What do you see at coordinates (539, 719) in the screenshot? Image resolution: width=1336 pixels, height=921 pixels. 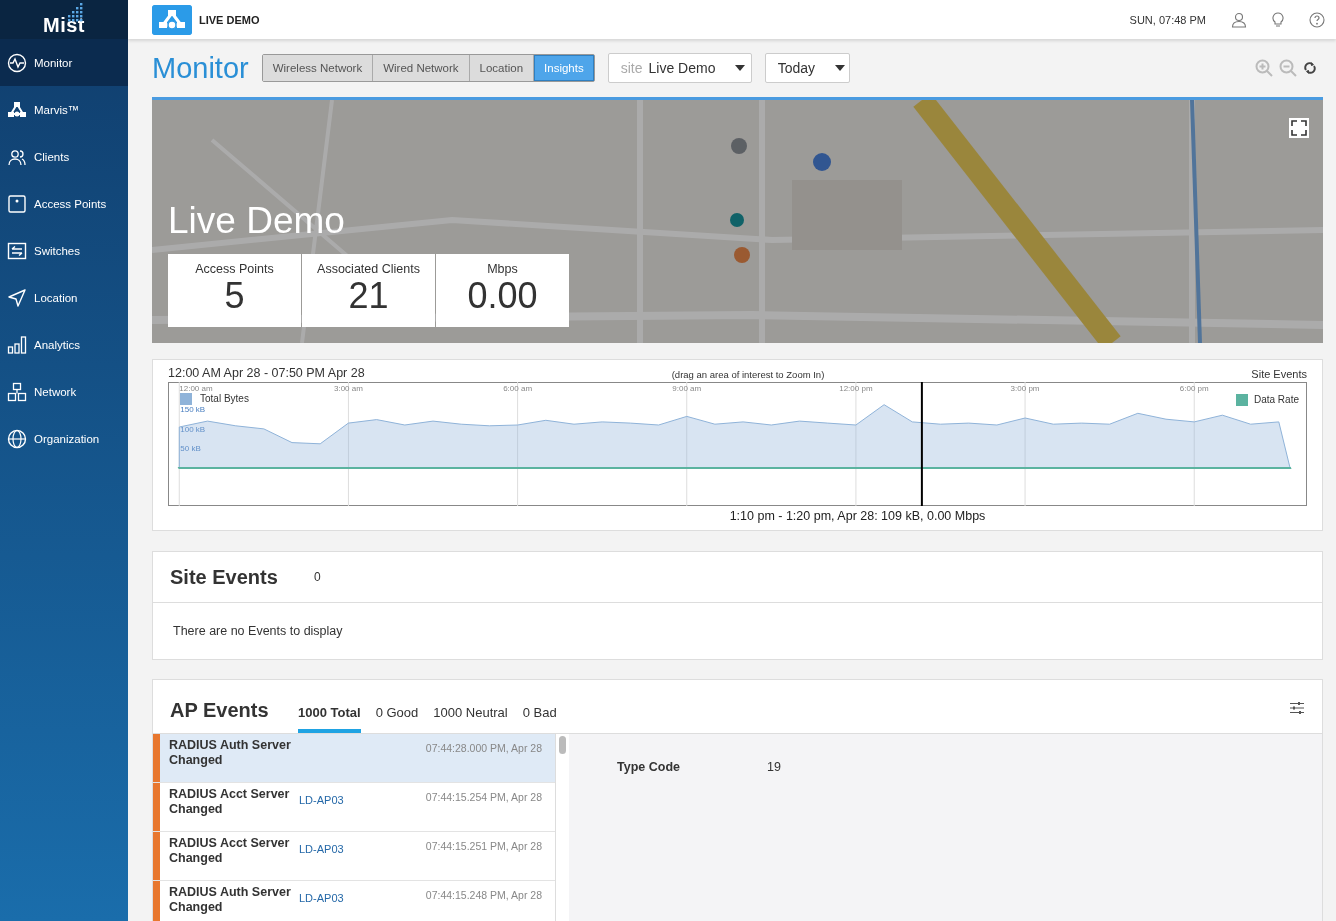 I see `filter-tab: 0 Bad` at bounding box center [539, 719].